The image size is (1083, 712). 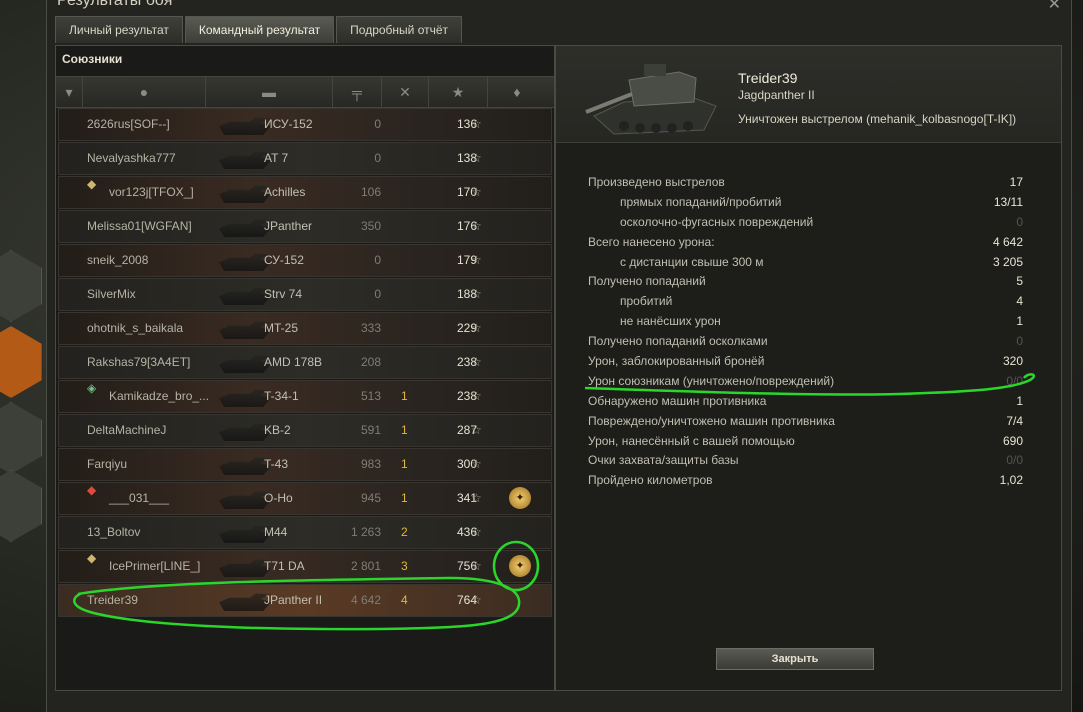 I want to click on stat-label: Произведено выстрелов, so click(x=656, y=182).